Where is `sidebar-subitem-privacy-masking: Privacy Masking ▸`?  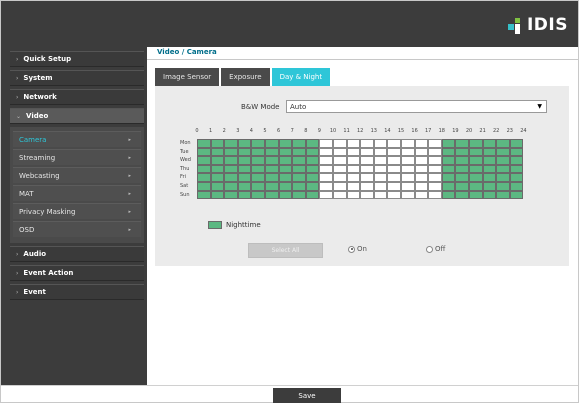 sidebar-subitem-privacy-masking: Privacy Masking ▸ is located at coordinates (77, 211).